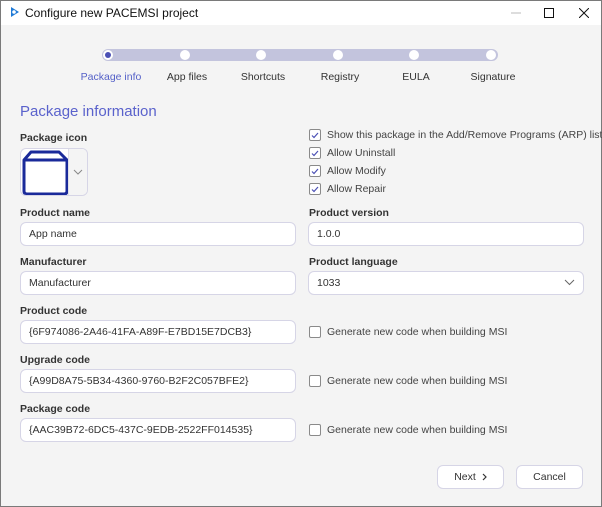 This screenshot has height=507, width=602. I want to click on show-in-arp-checkbox, so click(315, 135).